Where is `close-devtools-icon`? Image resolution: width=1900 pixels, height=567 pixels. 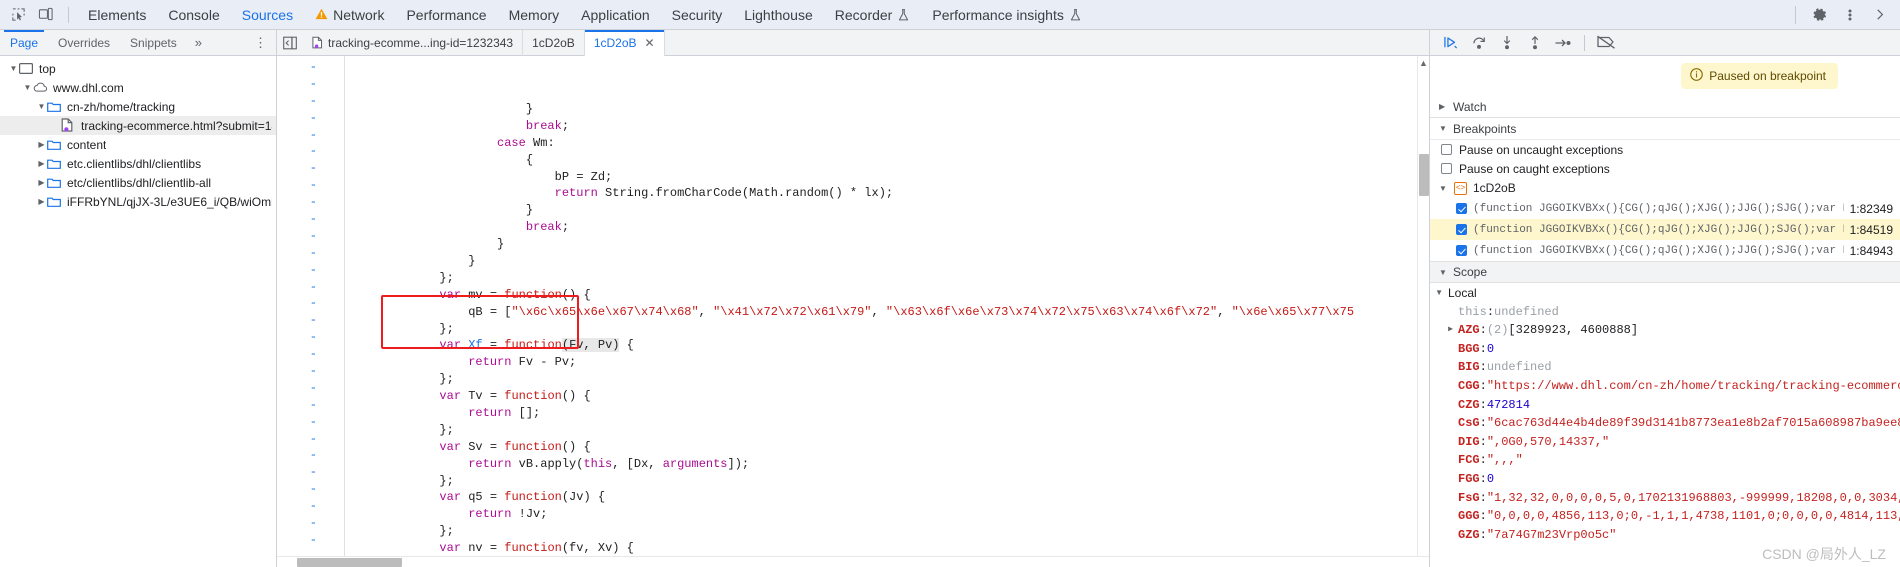 close-devtools-icon is located at coordinates (1880, 15).